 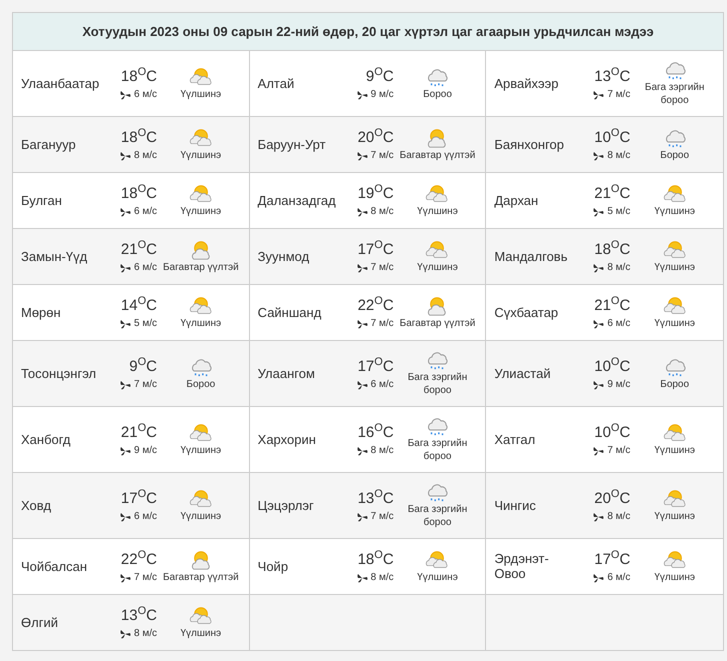 What do you see at coordinates (287, 373) in the screenshot?
I see `city-name: Улаангом` at bounding box center [287, 373].